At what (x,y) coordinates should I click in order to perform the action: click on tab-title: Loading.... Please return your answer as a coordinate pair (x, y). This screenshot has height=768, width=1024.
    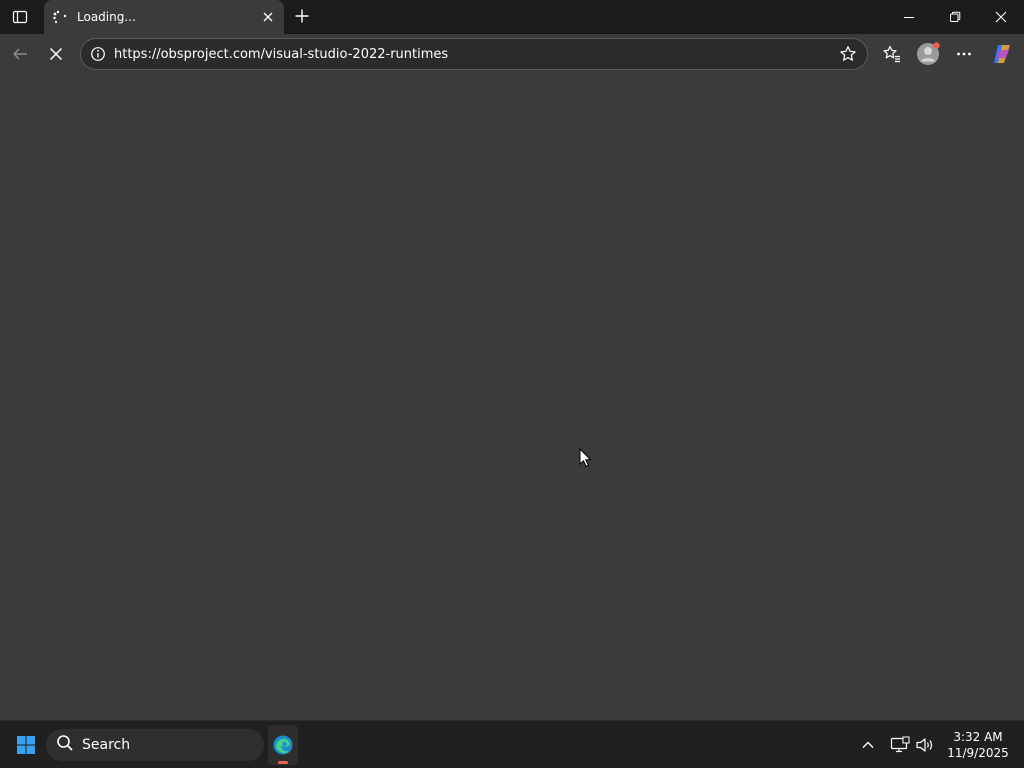
    Looking at the image, I should click on (106, 17).